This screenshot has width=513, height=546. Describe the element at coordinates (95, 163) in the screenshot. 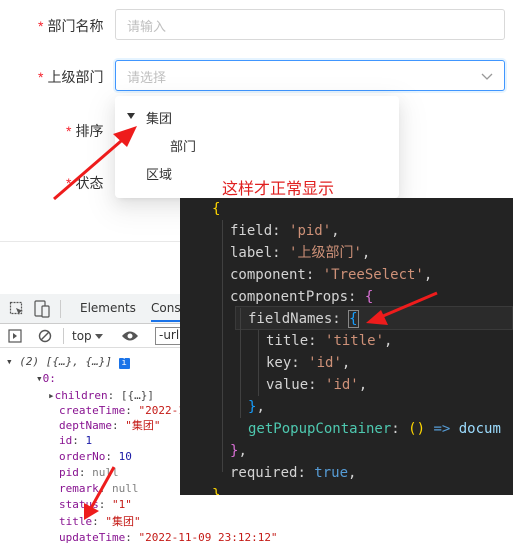

I see `arrow-to-tree-node` at that location.